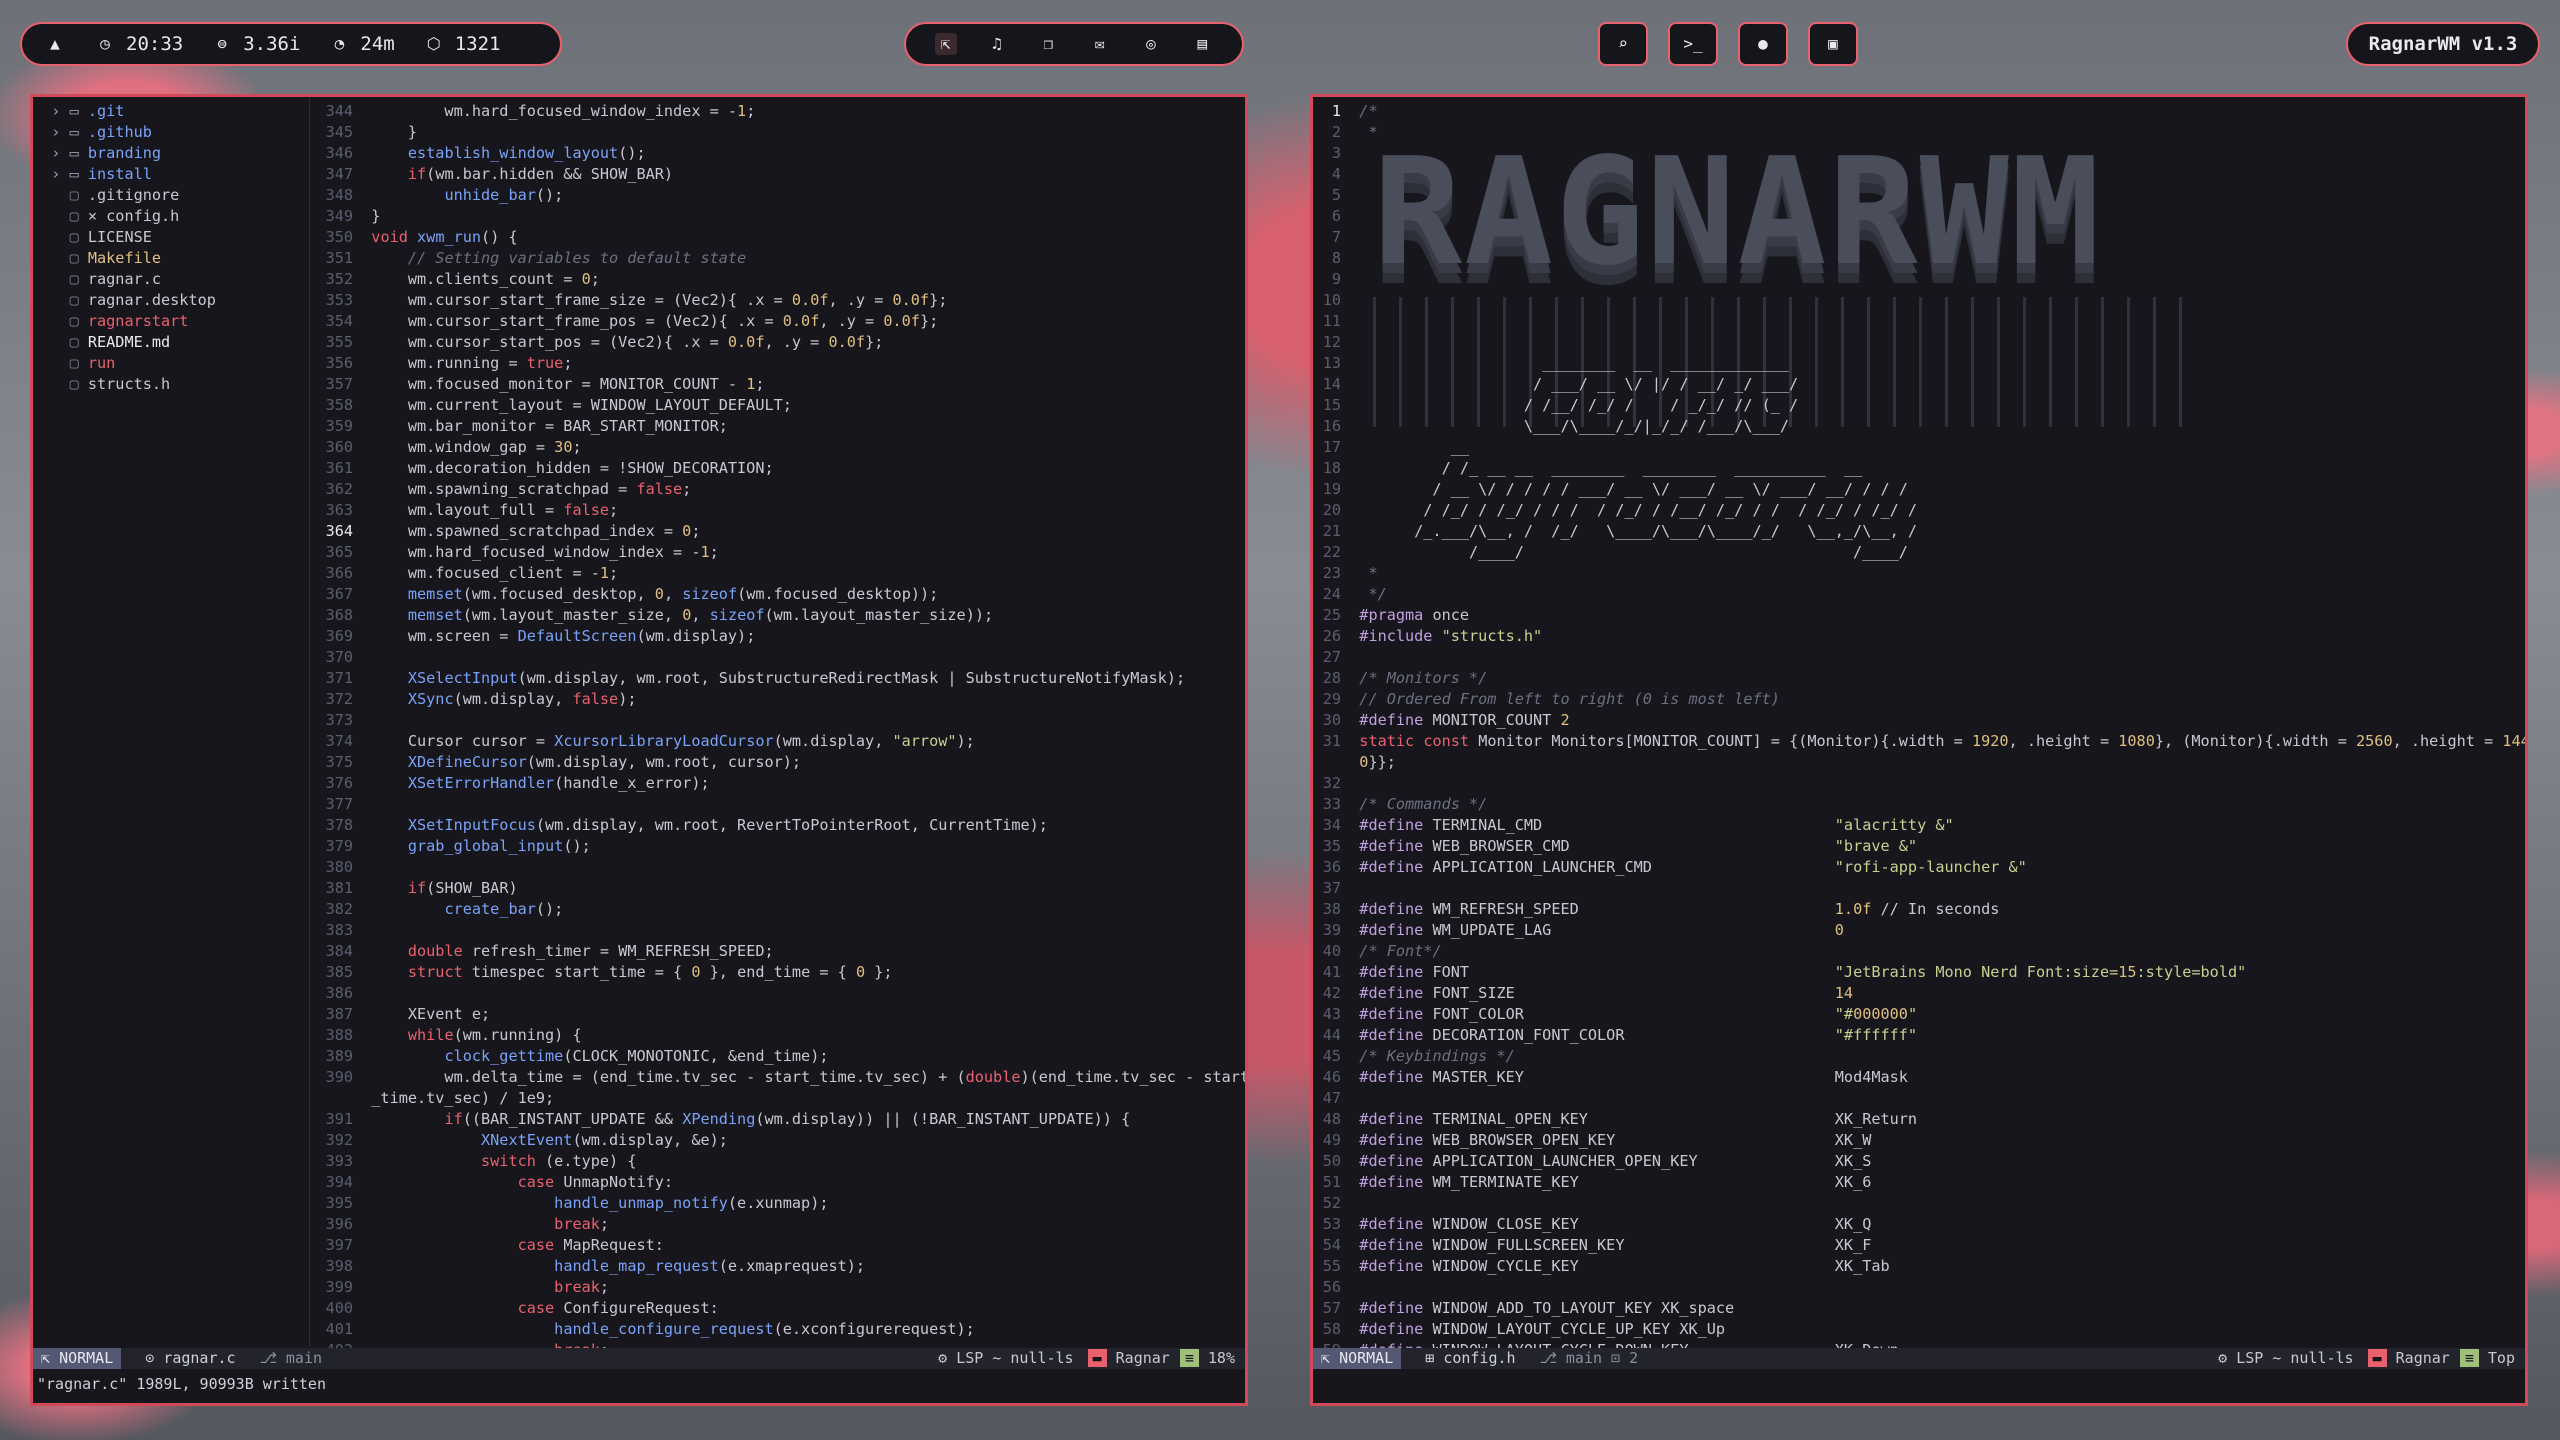  I want to click on notes-icon: ▤, so click(1202, 44).